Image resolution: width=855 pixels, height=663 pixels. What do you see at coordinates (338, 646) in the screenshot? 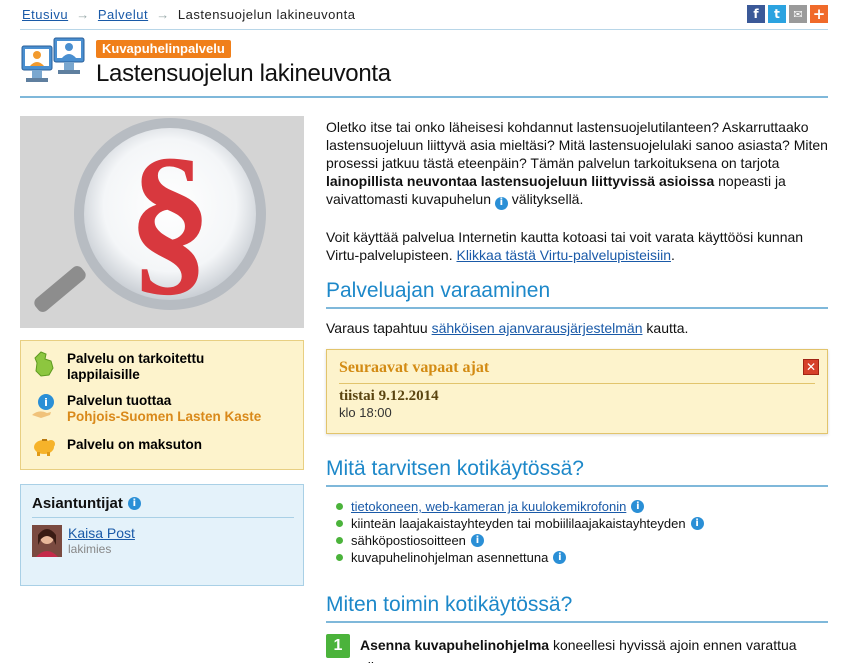
I see `step-number: 1` at bounding box center [338, 646].